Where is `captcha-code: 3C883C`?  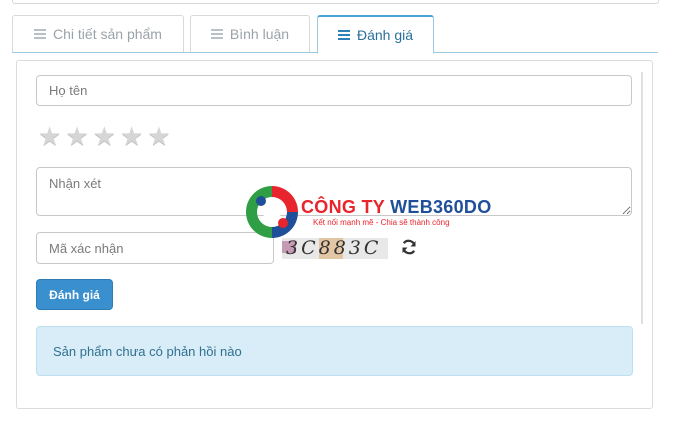
captcha-code: 3C883C is located at coordinates (334, 248).